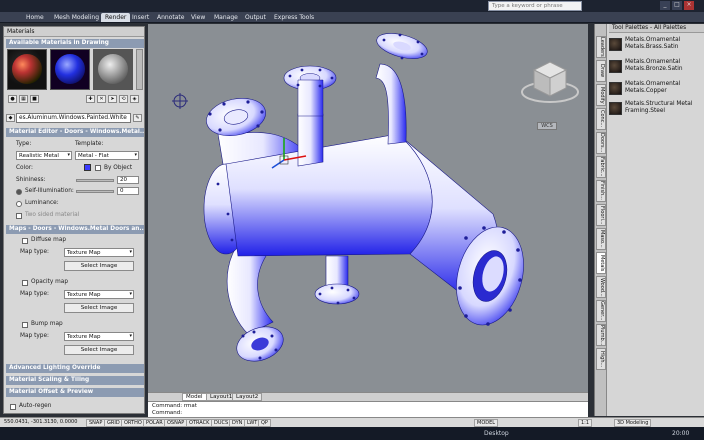 Image resolution: width=704 pixels, height=440 pixels. What do you see at coordinates (34, 99) in the screenshot?
I see `swatch-toggle-icon: ■` at bounding box center [34, 99].